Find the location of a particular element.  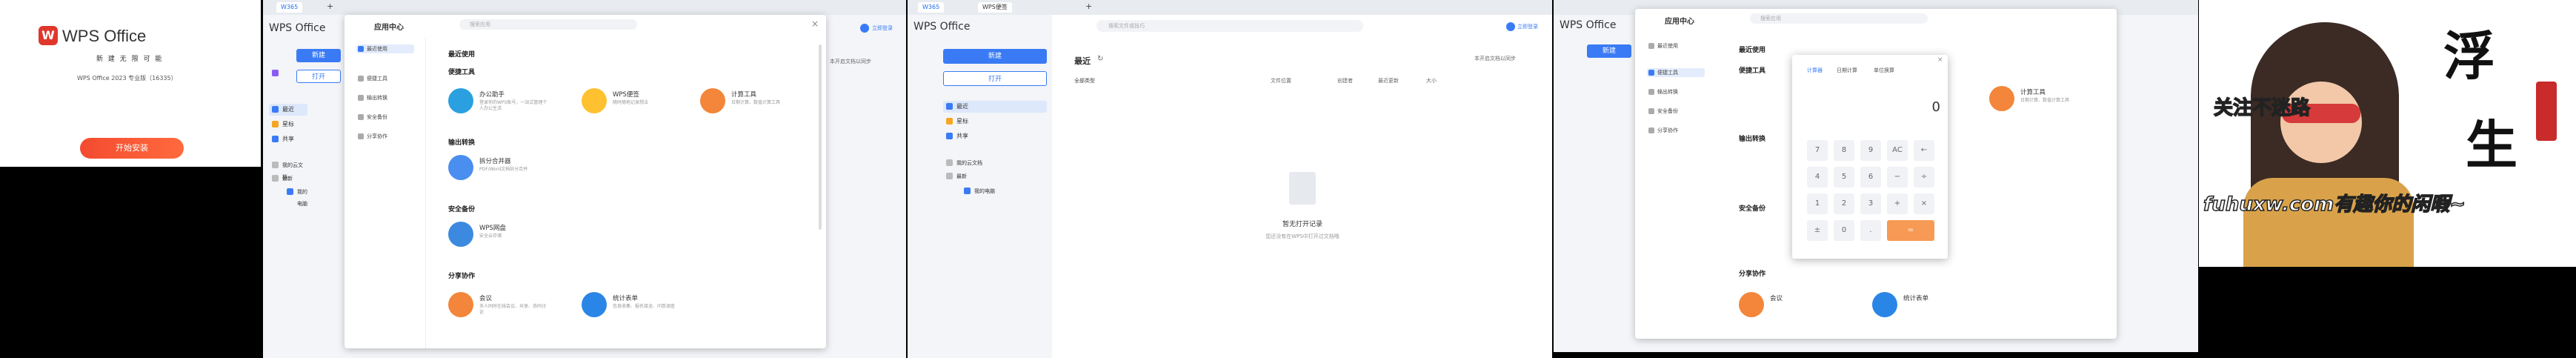

calc-close-icon: × is located at coordinates (1940, 60).